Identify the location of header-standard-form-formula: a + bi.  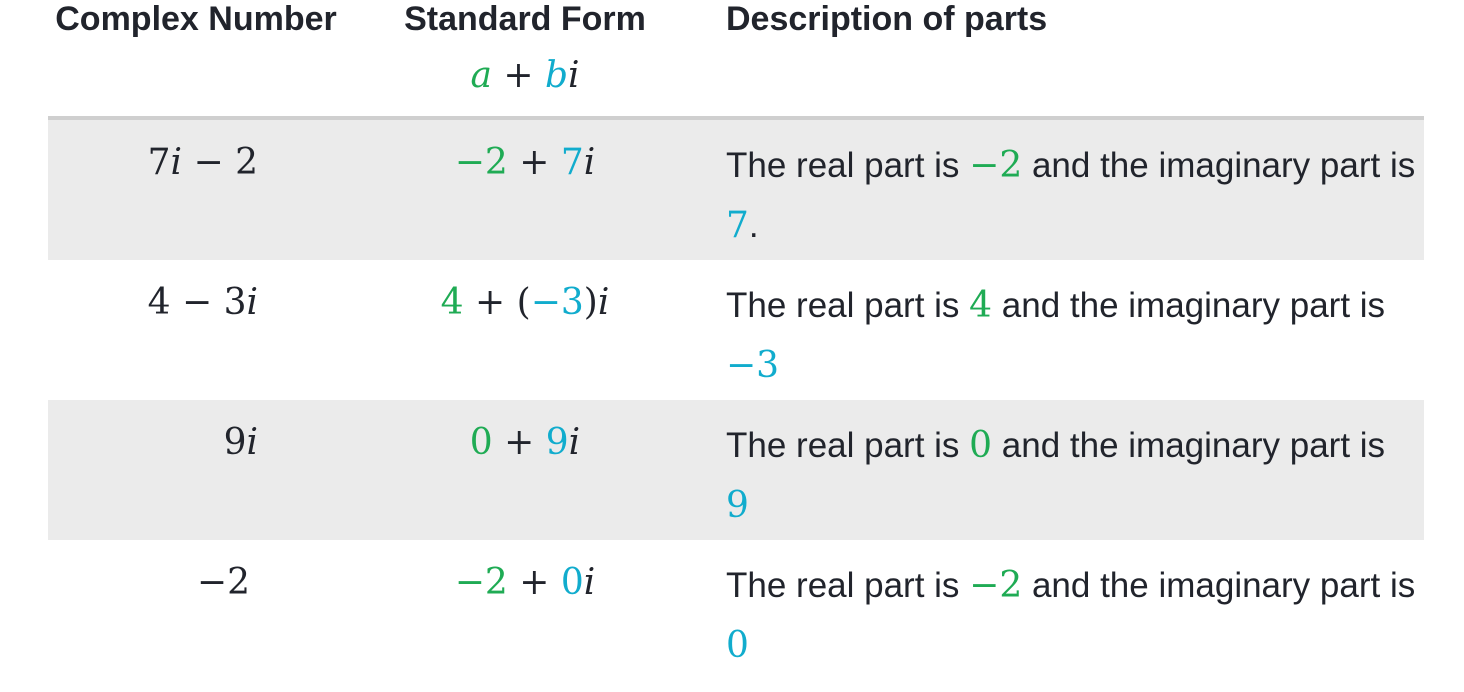
(525, 76).